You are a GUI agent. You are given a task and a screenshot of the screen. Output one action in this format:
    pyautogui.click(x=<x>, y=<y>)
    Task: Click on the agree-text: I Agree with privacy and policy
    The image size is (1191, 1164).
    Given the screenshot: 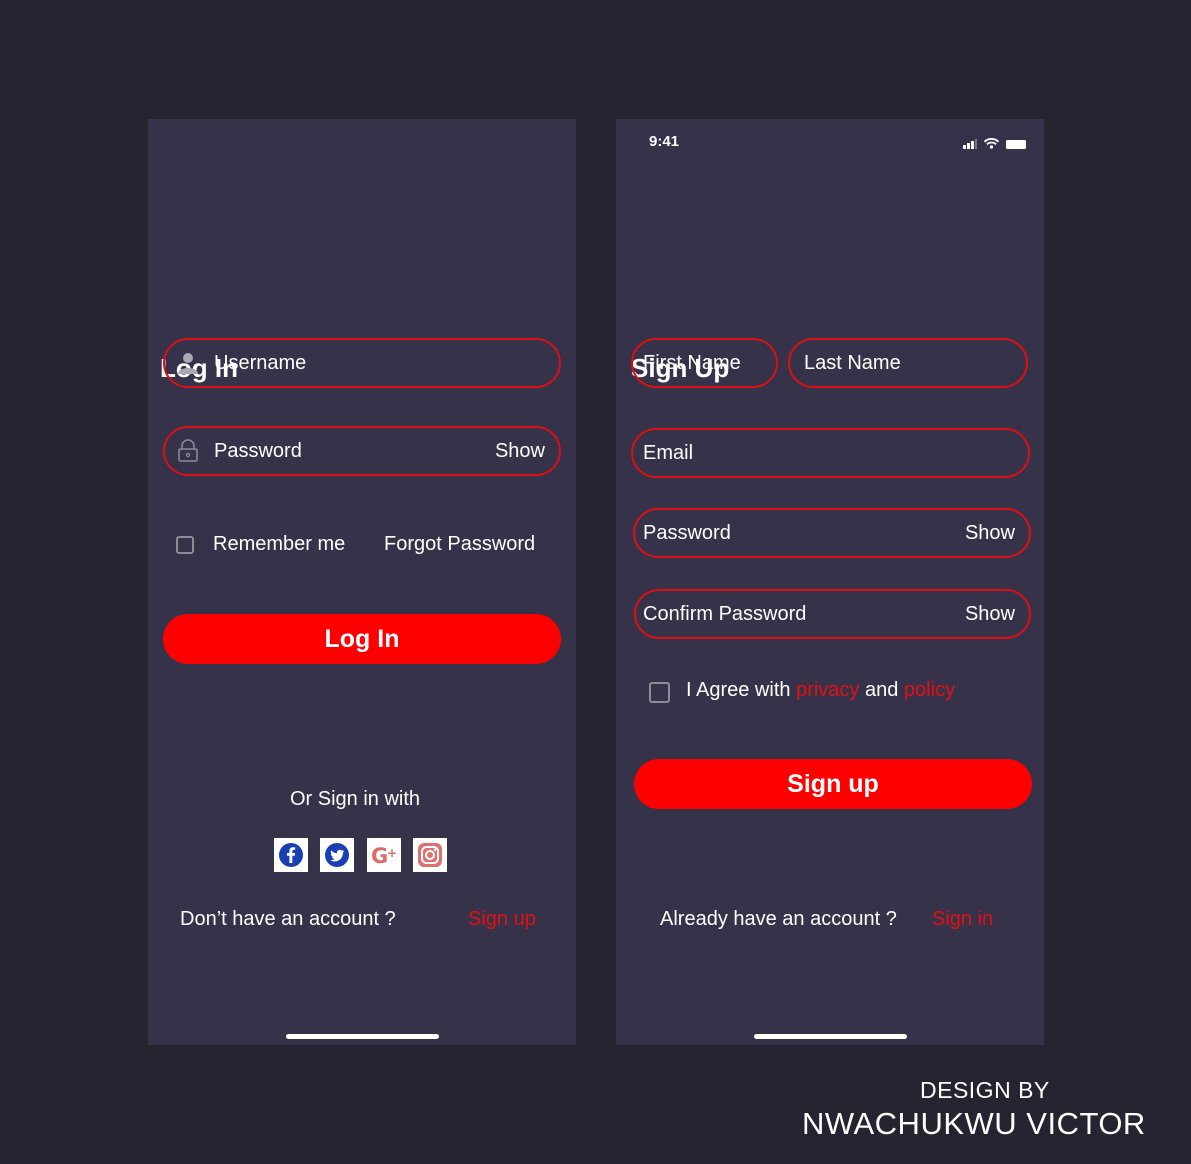 What is the action you would take?
    pyautogui.click(x=820, y=690)
    